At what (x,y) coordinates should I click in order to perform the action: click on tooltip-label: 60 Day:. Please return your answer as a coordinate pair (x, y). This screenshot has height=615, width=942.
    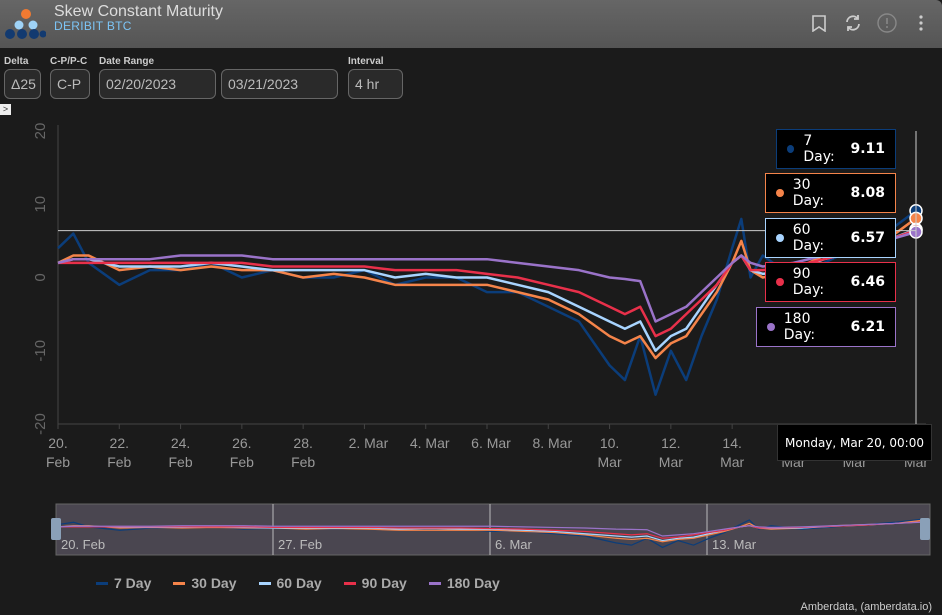
    Looking at the image, I should click on (808, 238).